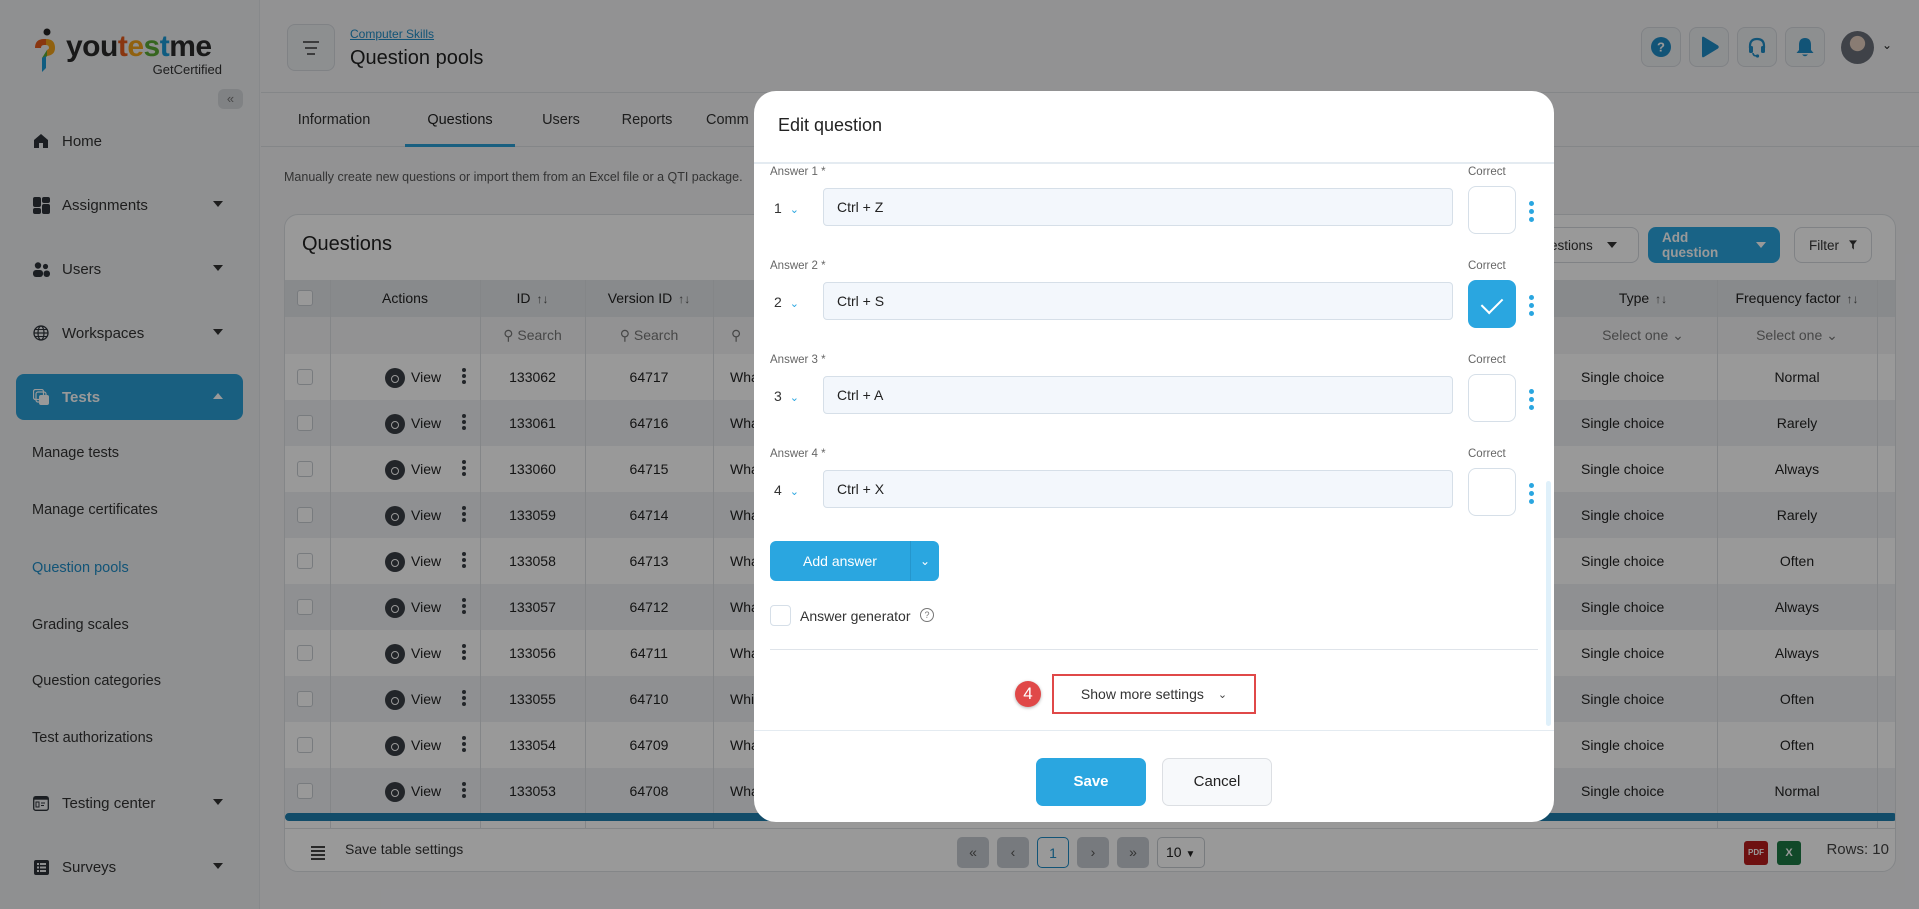 This screenshot has width=1919, height=909. Describe the element at coordinates (780, 615) in the screenshot. I see `answer-generator-checkbox` at that location.